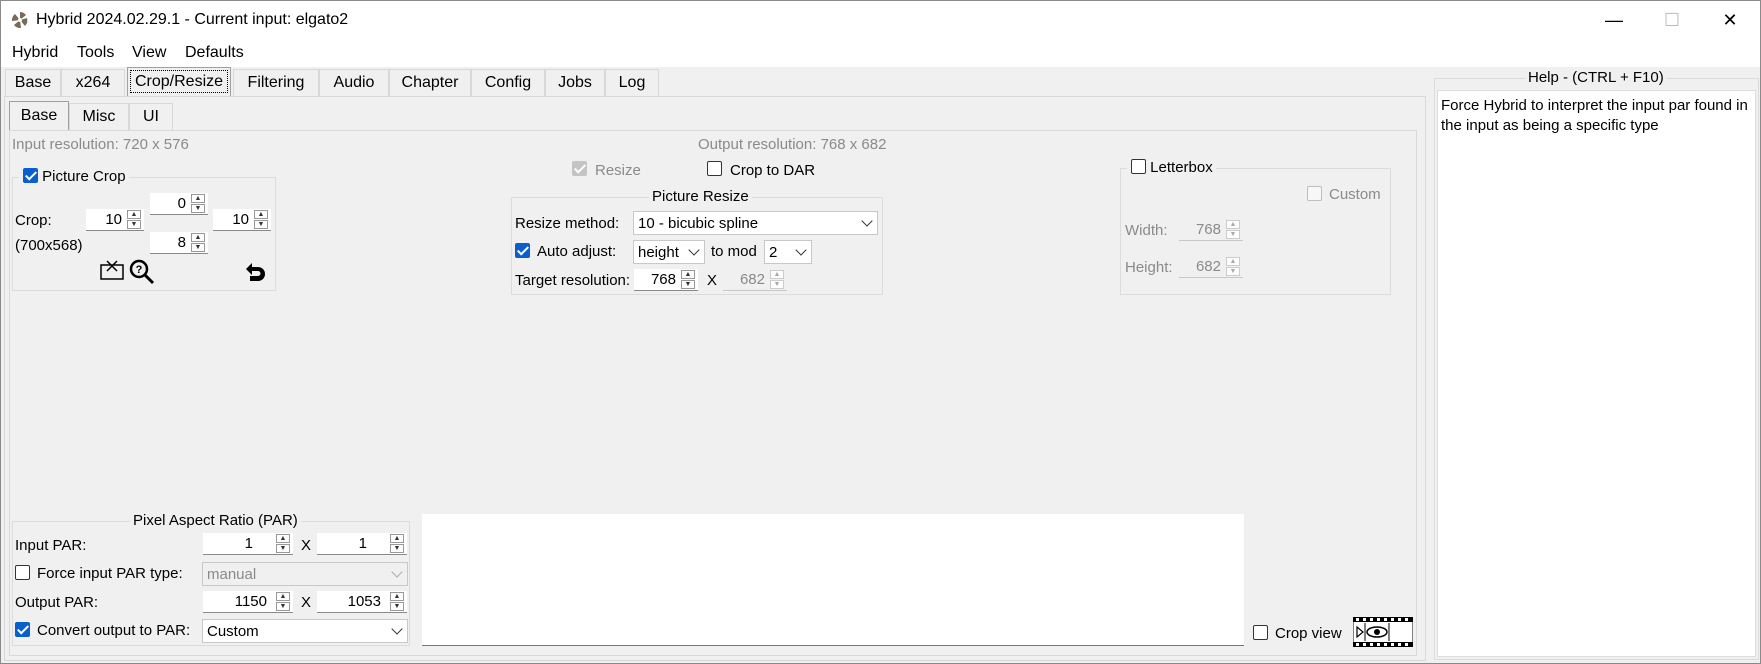 The width and height of the screenshot is (1761, 664). I want to click on convert-par-label: Convert output to PAR:, so click(114, 630).